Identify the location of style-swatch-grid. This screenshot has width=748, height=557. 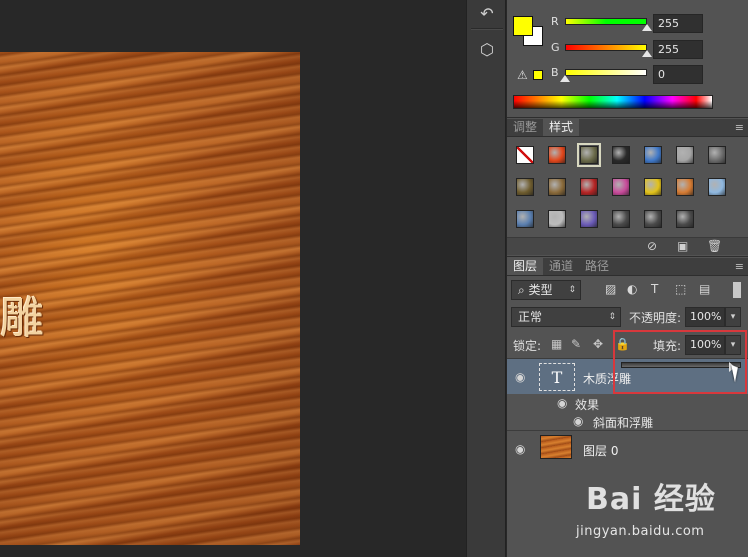
(617, 187).